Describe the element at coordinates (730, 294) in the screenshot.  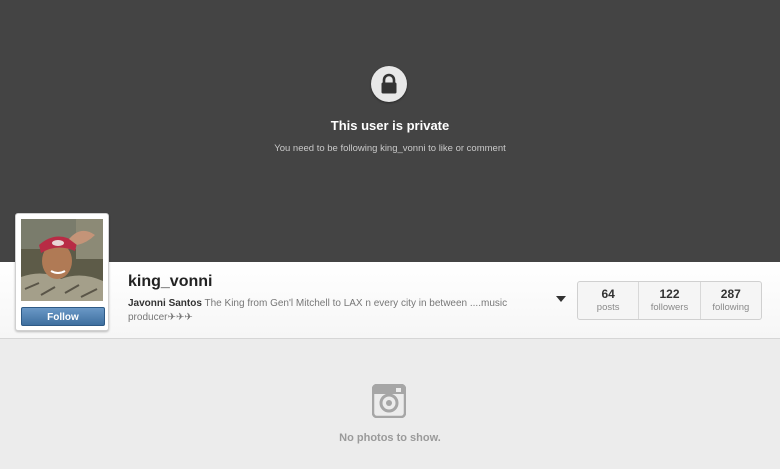
I see `stat-count: 287` at that location.